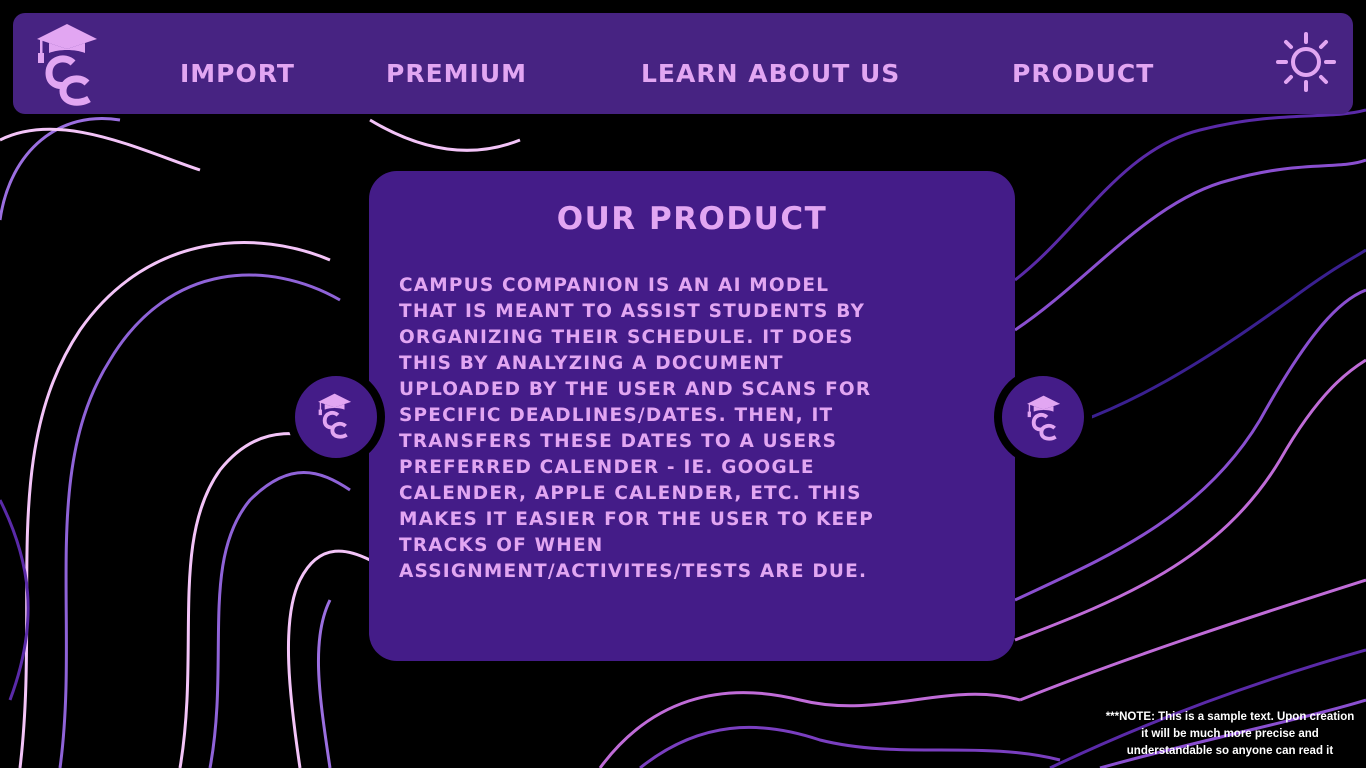 This screenshot has height=768, width=1366. What do you see at coordinates (1306, 62) in the screenshot?
I see `sun-icon` at bounding box center [1306, 62].